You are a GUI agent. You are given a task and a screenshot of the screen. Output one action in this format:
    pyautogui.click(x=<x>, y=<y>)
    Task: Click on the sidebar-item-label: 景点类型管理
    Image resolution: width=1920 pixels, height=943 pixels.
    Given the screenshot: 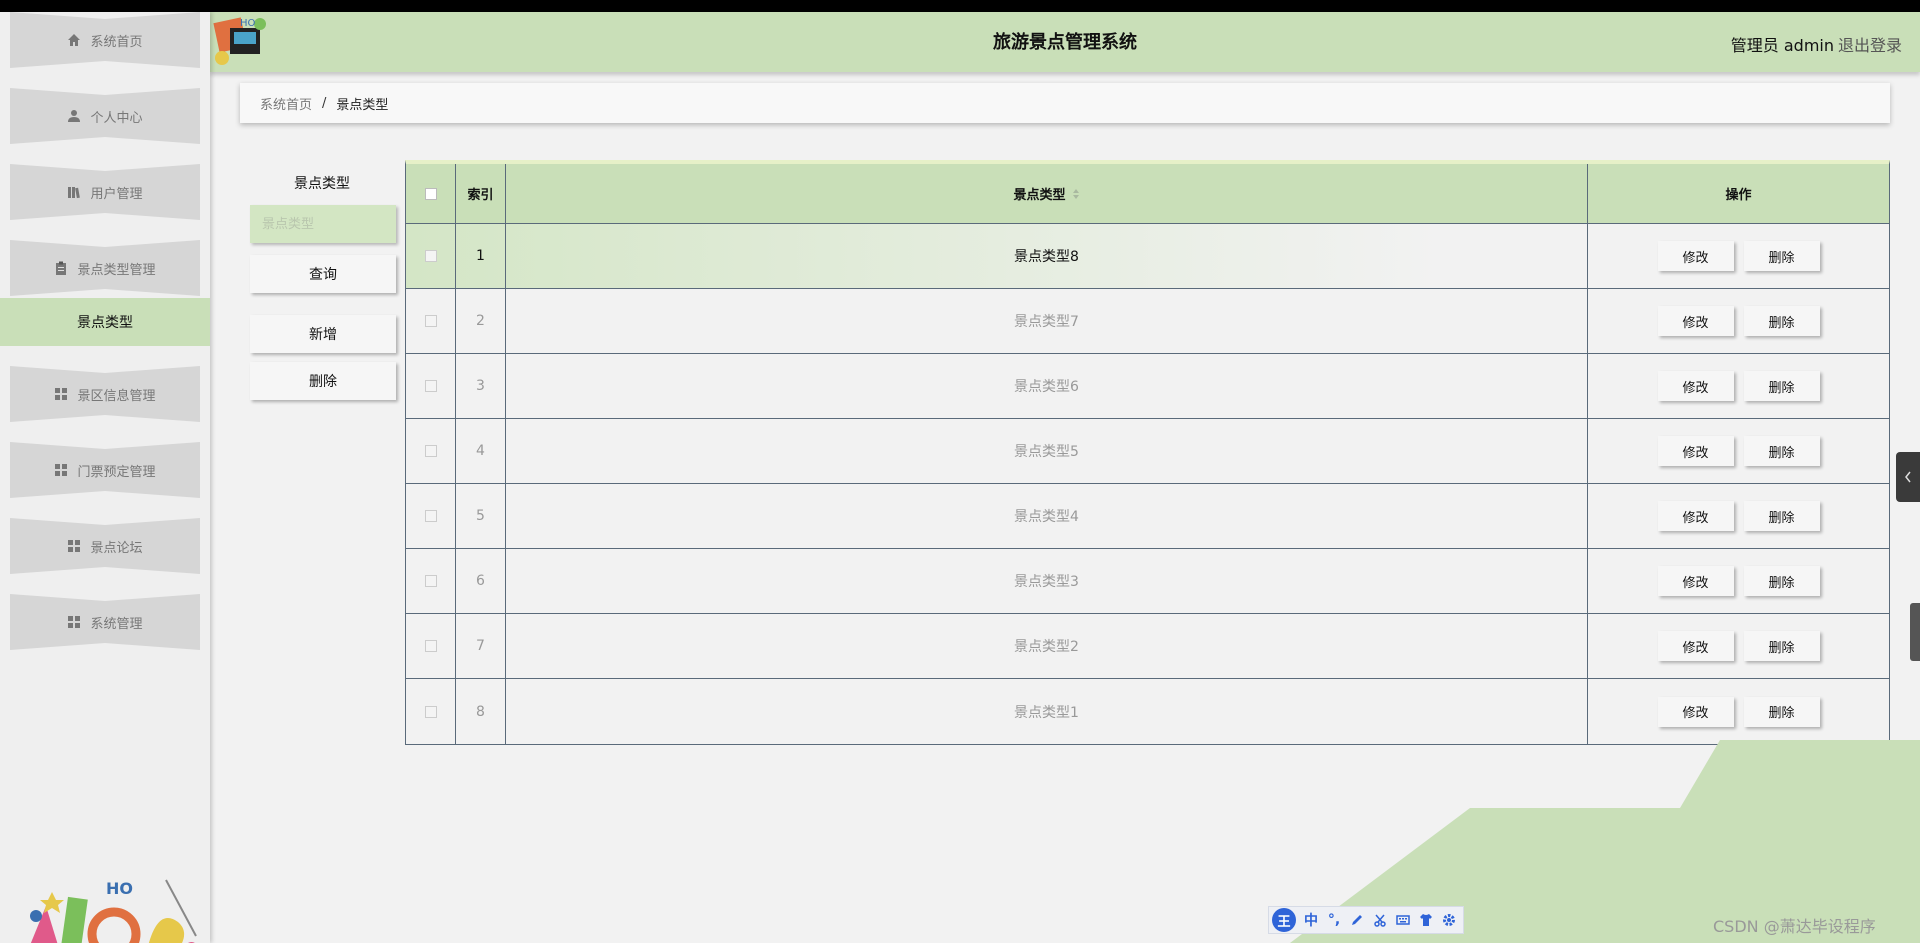 What is the action you would take?
    pyautogui.click(x=116, y=270)
    